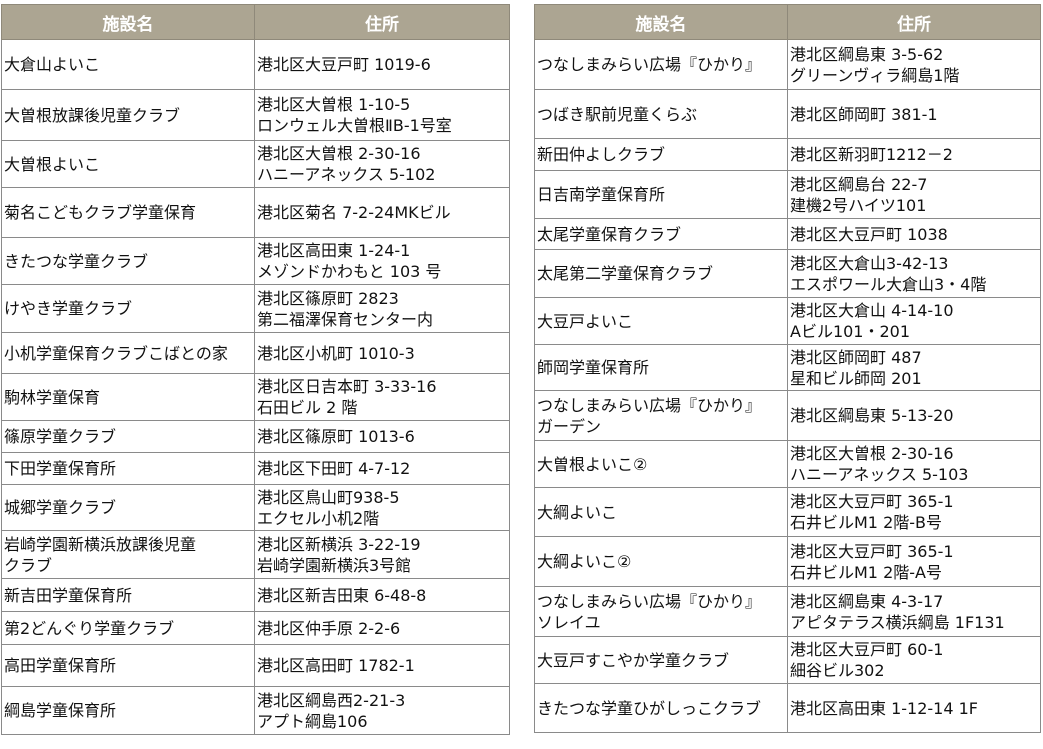  I want to click on table-row: つなしまみらい広場『ひかり』 ガーデン 港北区綱島東 5-13-20, so click(787, 415).